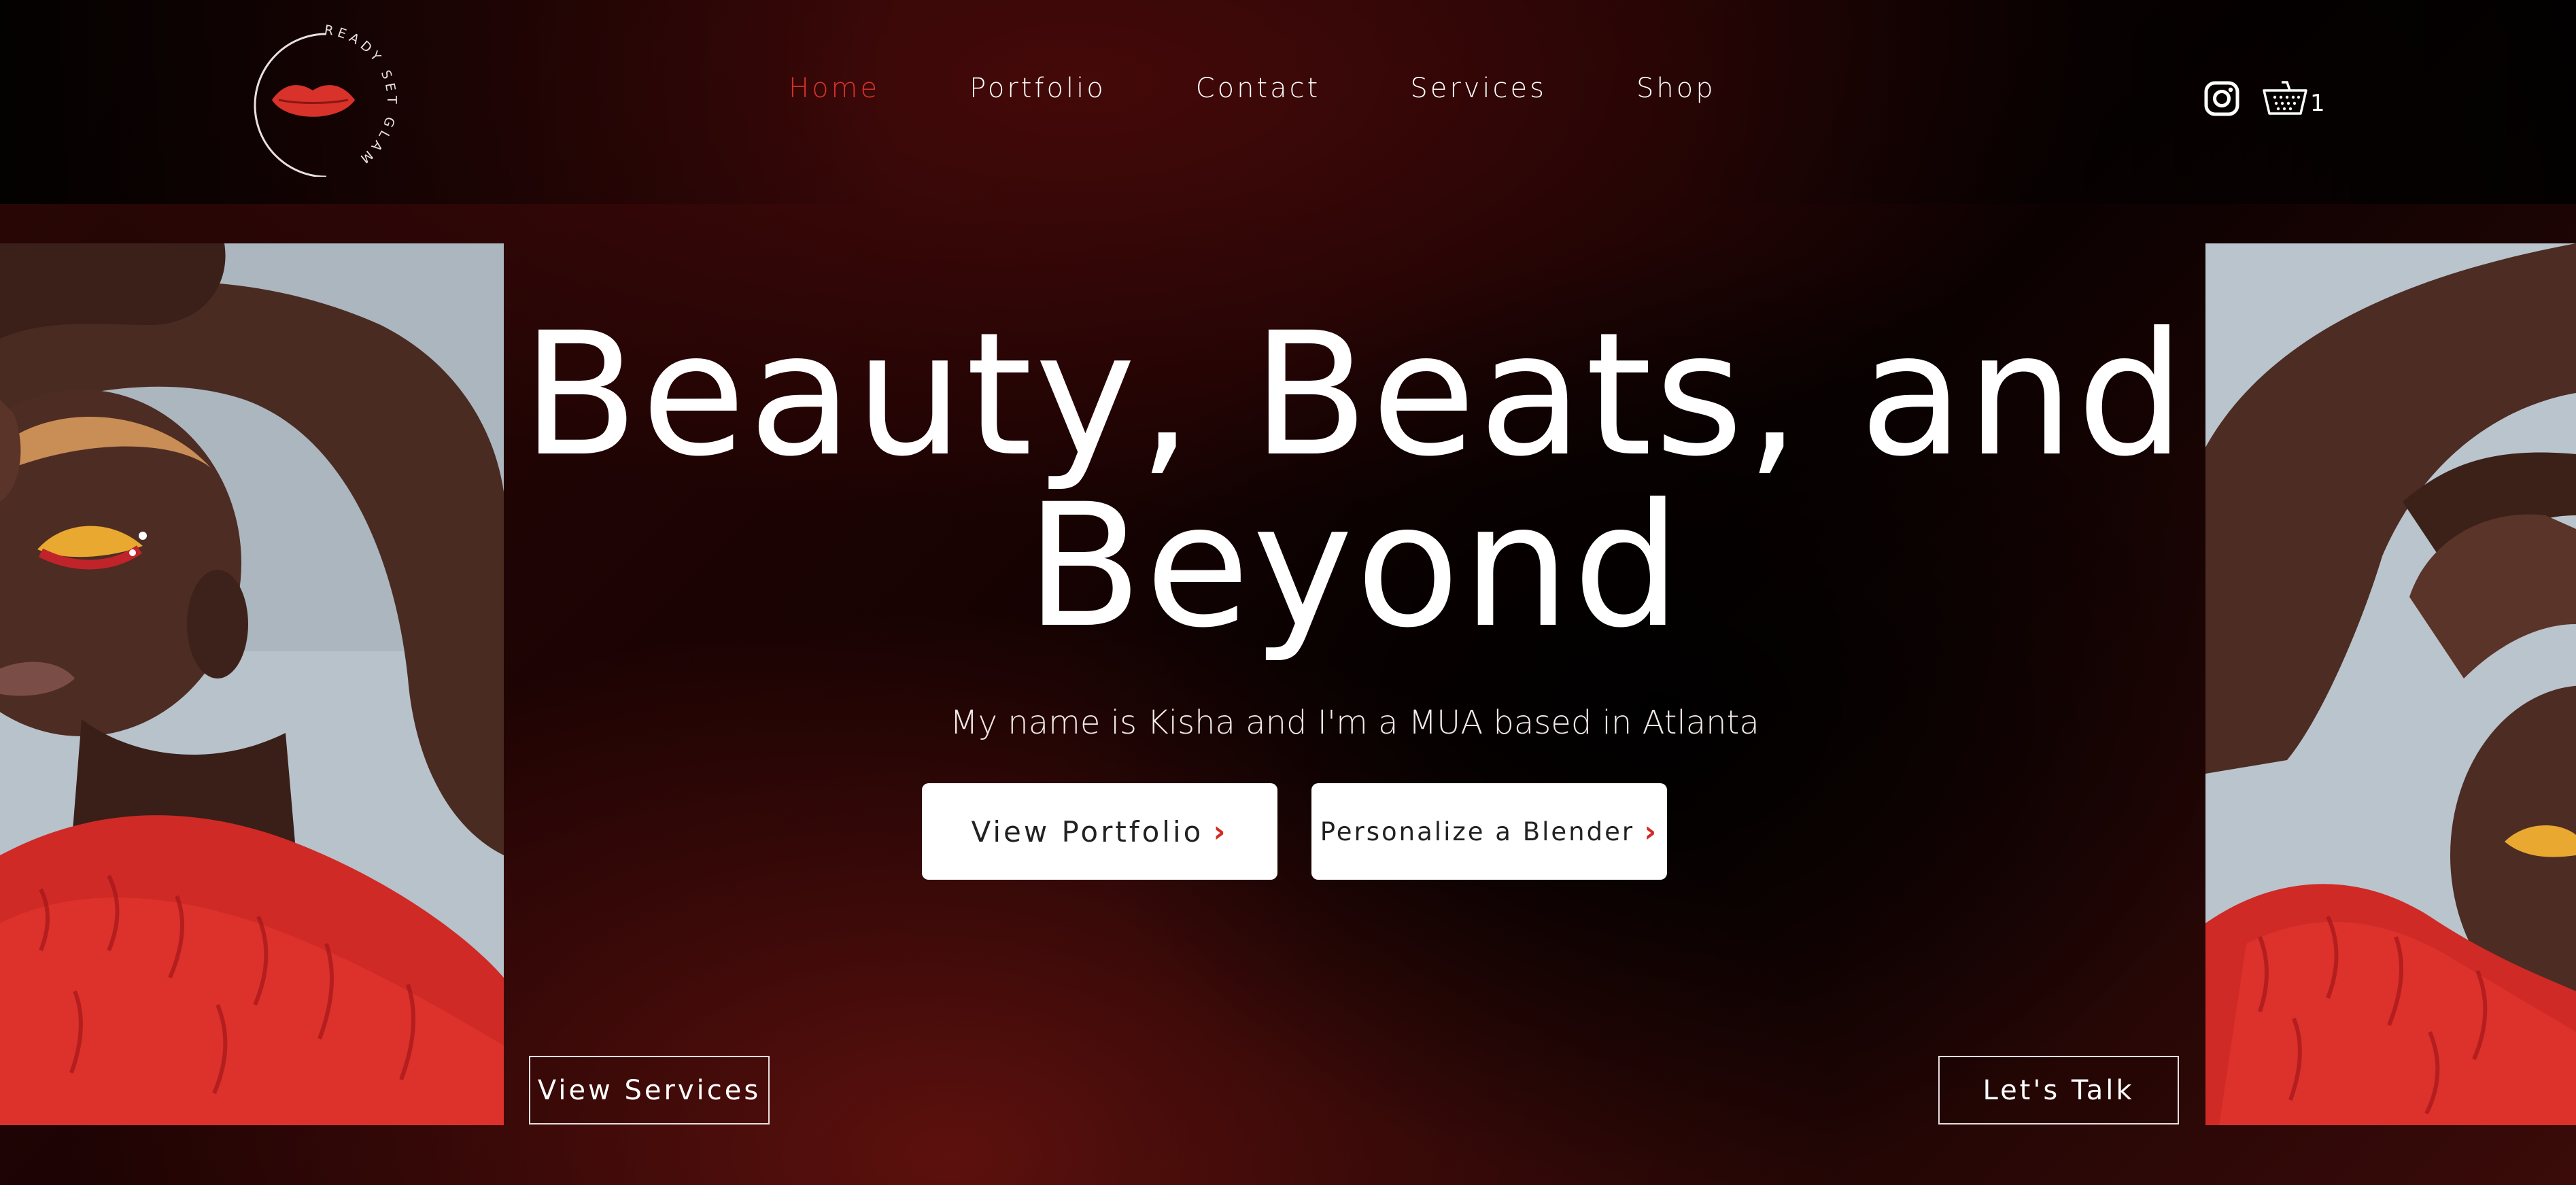 The image size is (2576, 1185). I want to click on view-services-button: View Services, so click(649, 1090).